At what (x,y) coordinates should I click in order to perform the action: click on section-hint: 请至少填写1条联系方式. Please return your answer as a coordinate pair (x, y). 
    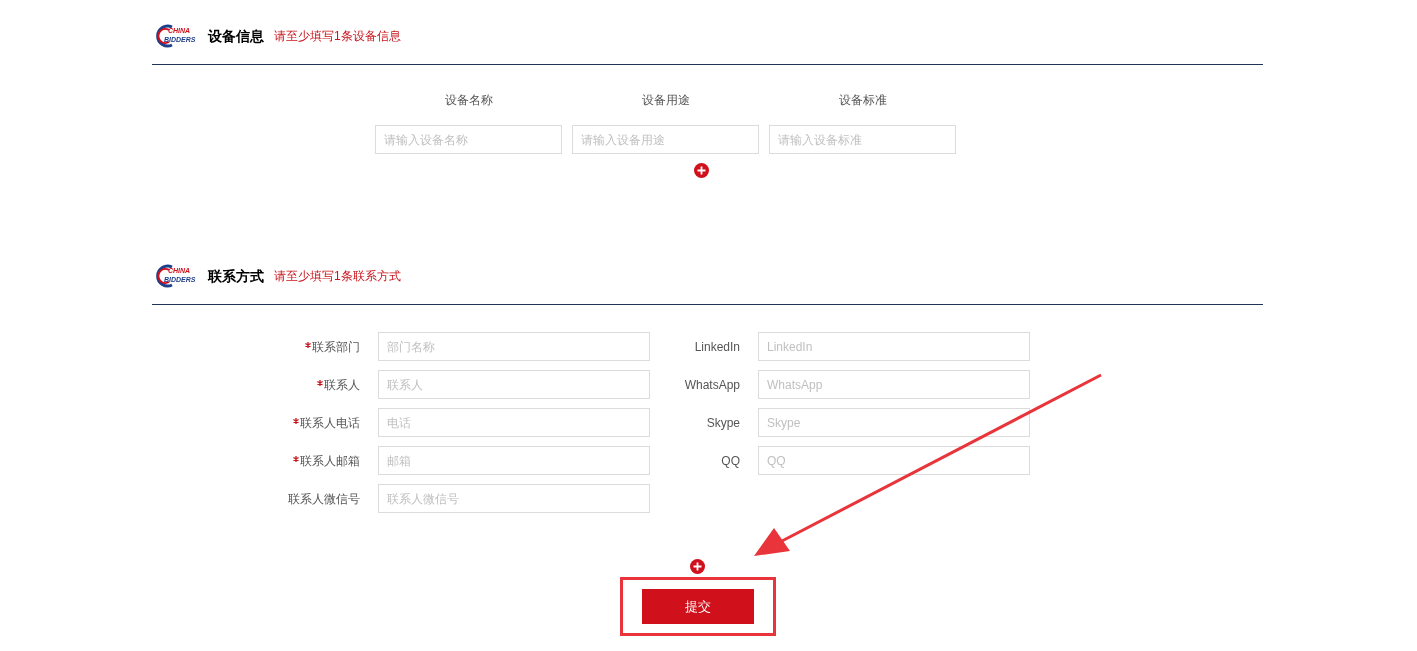
    Looking at the image, I should click on (337, 276).